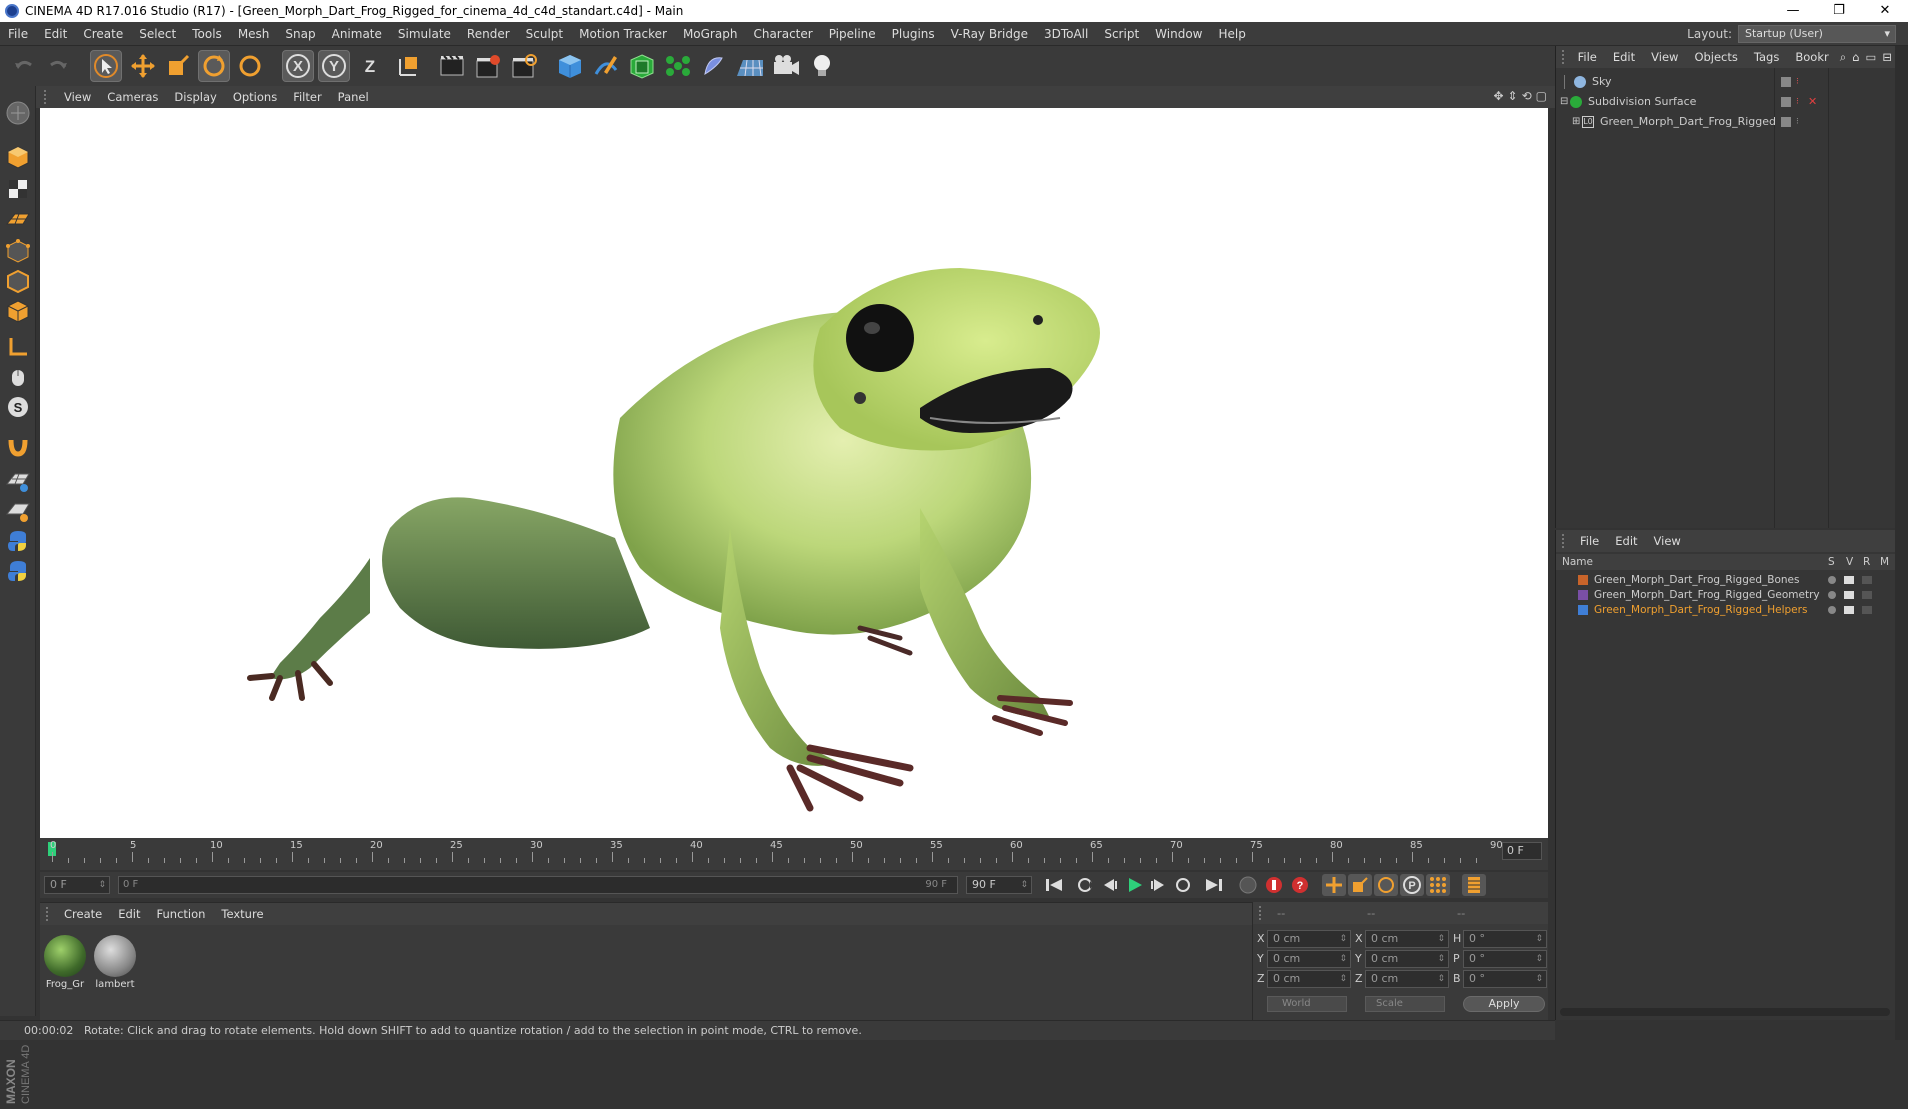 This screenshot has height=1109, width=1908. Describe the element at coordinates (18, 445) in the screenshot. I see `snap-magnet-icon` at that location.